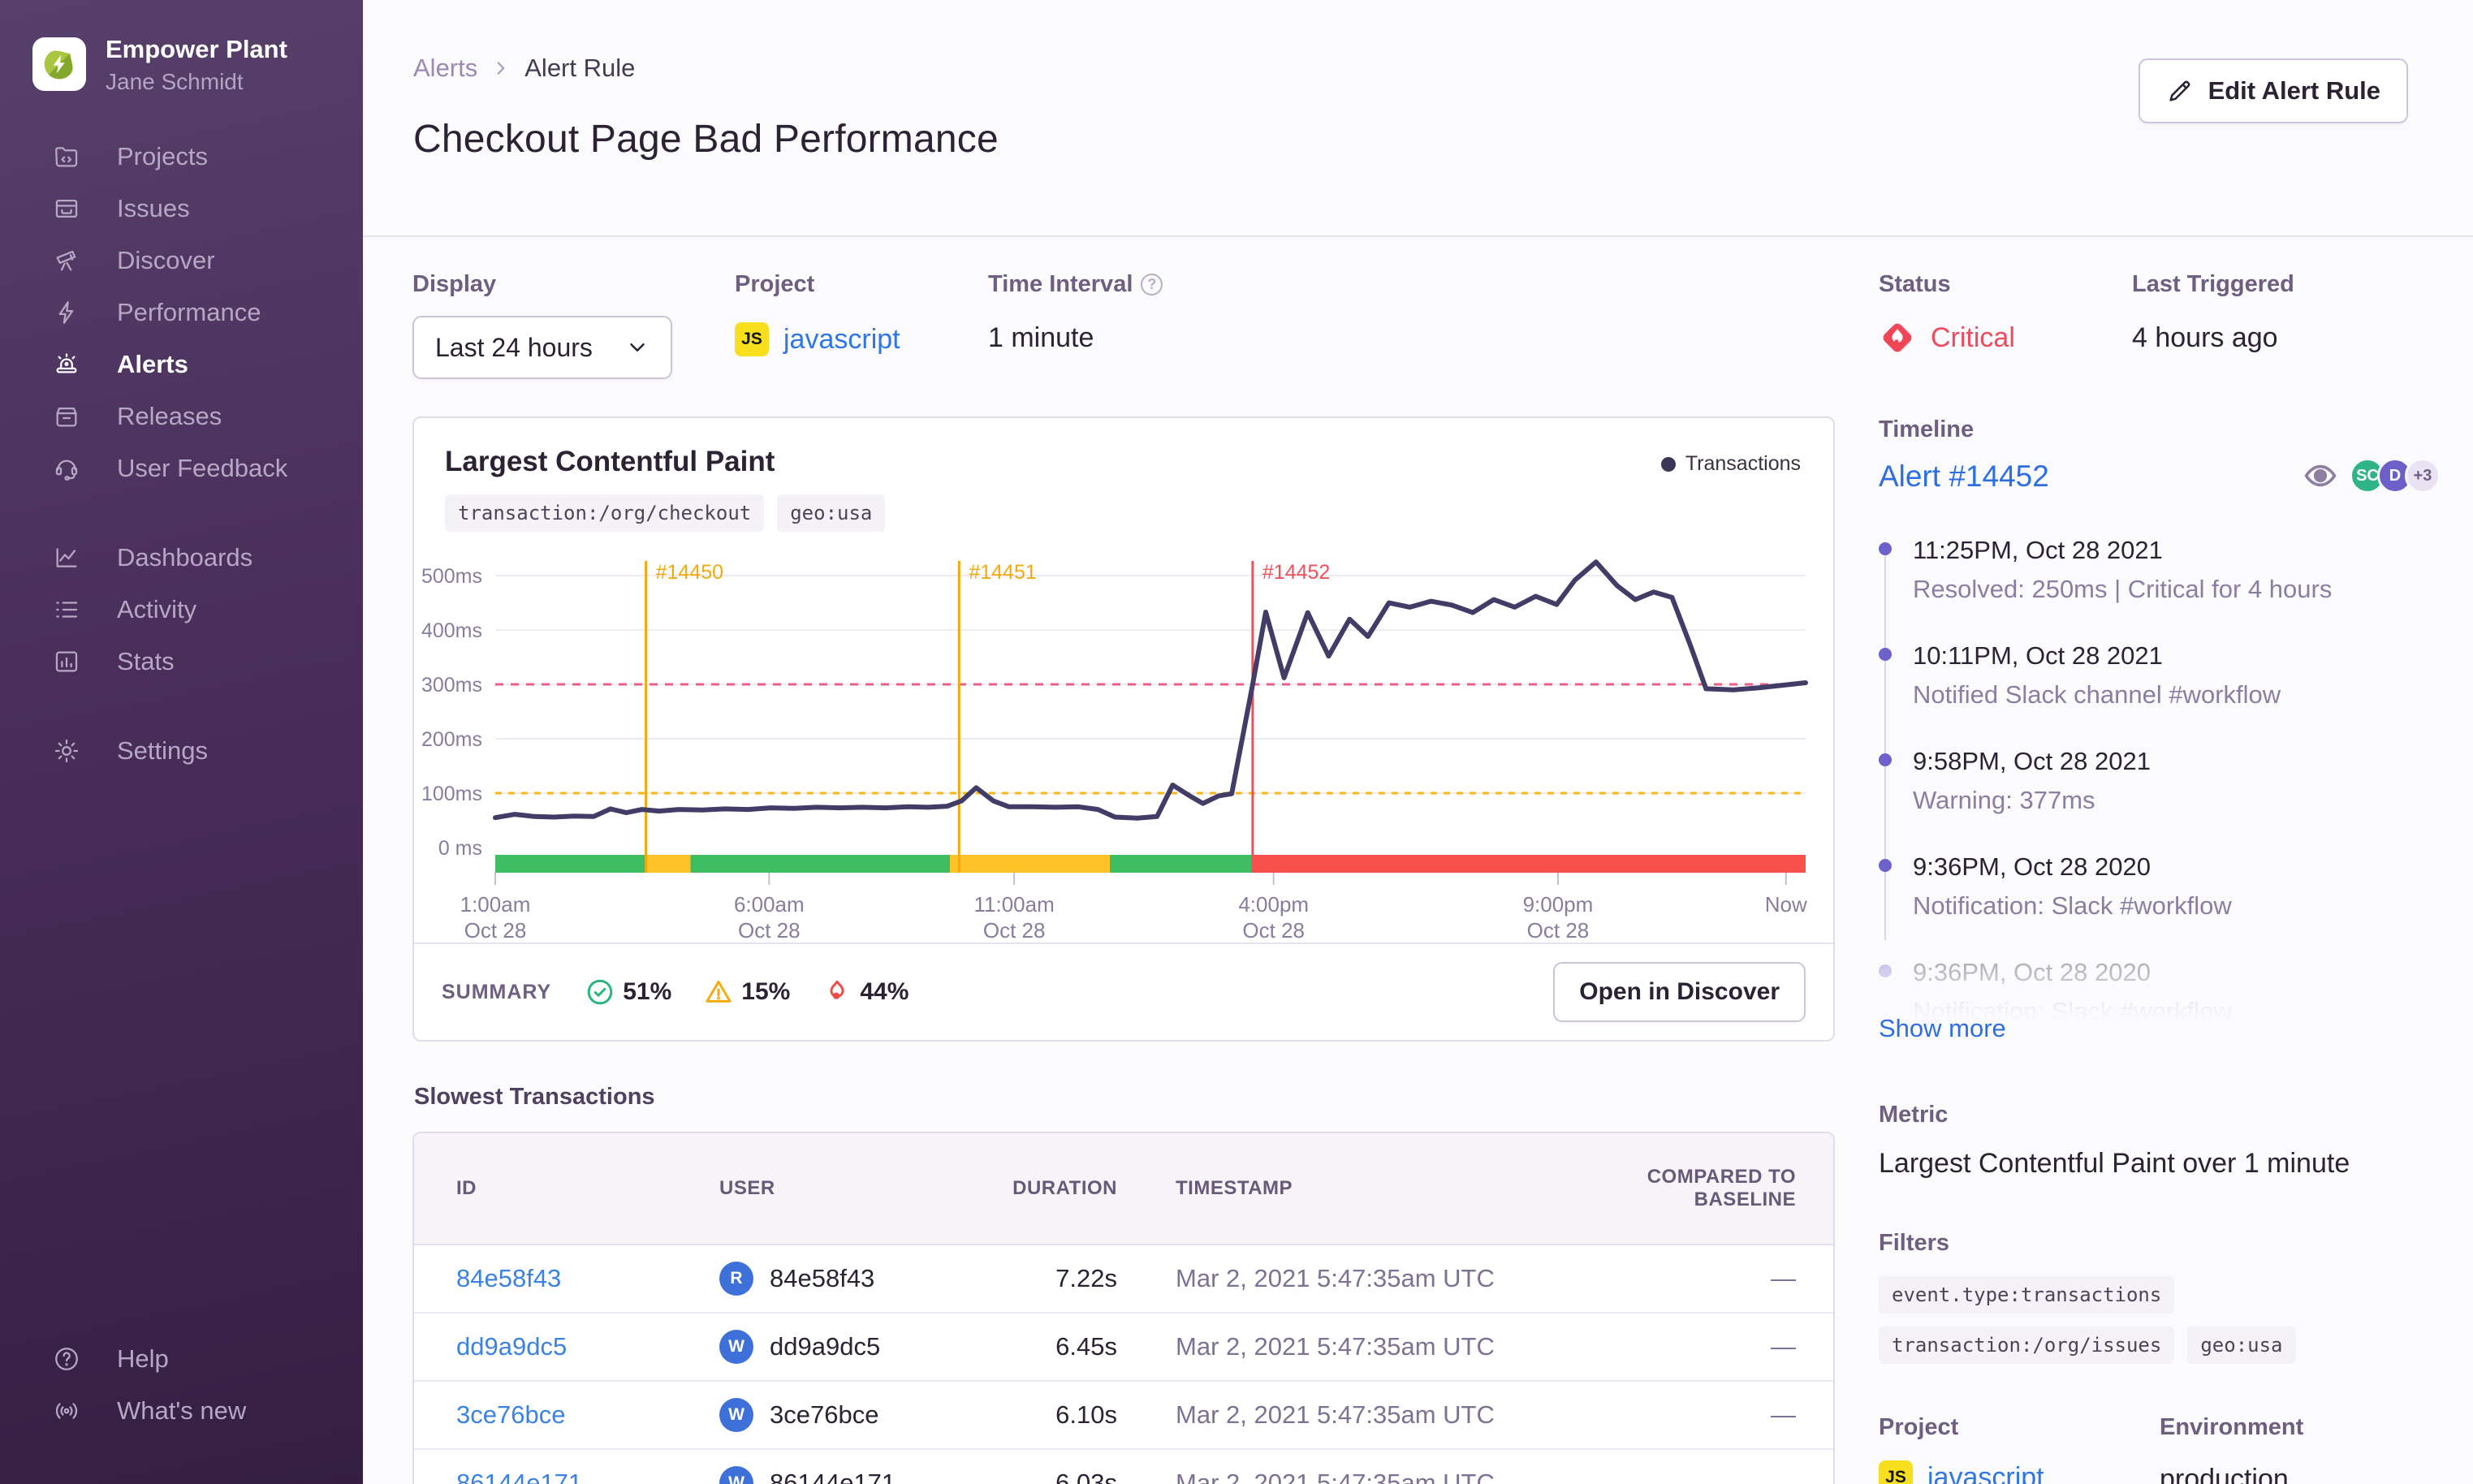  I want to click on status-badge: Critical, so click(2006, 337).